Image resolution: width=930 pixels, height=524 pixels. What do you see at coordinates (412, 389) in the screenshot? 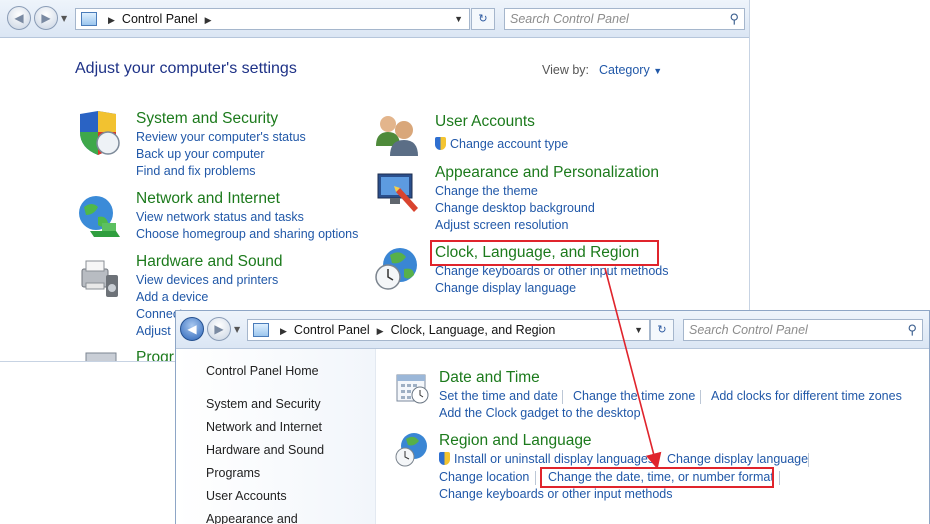
I see `date-time-icon` at bounding box center [412, 389].